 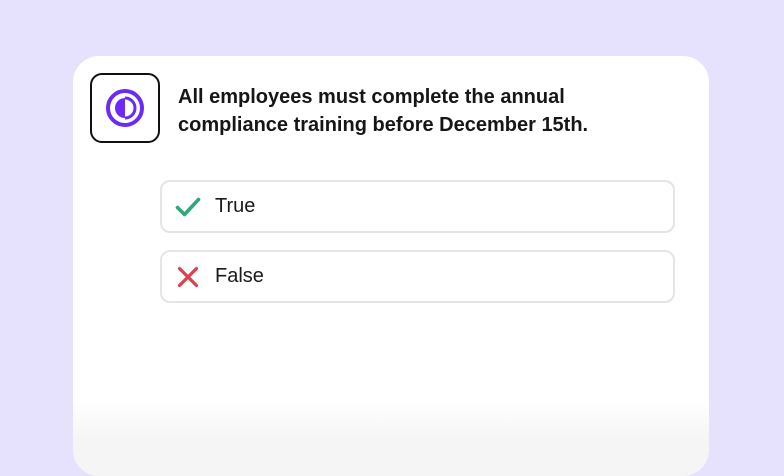 What do you see at coordinates (417, 206) in the screenshot?
I see `option-true-button: True` at bounding box center [417, 206].